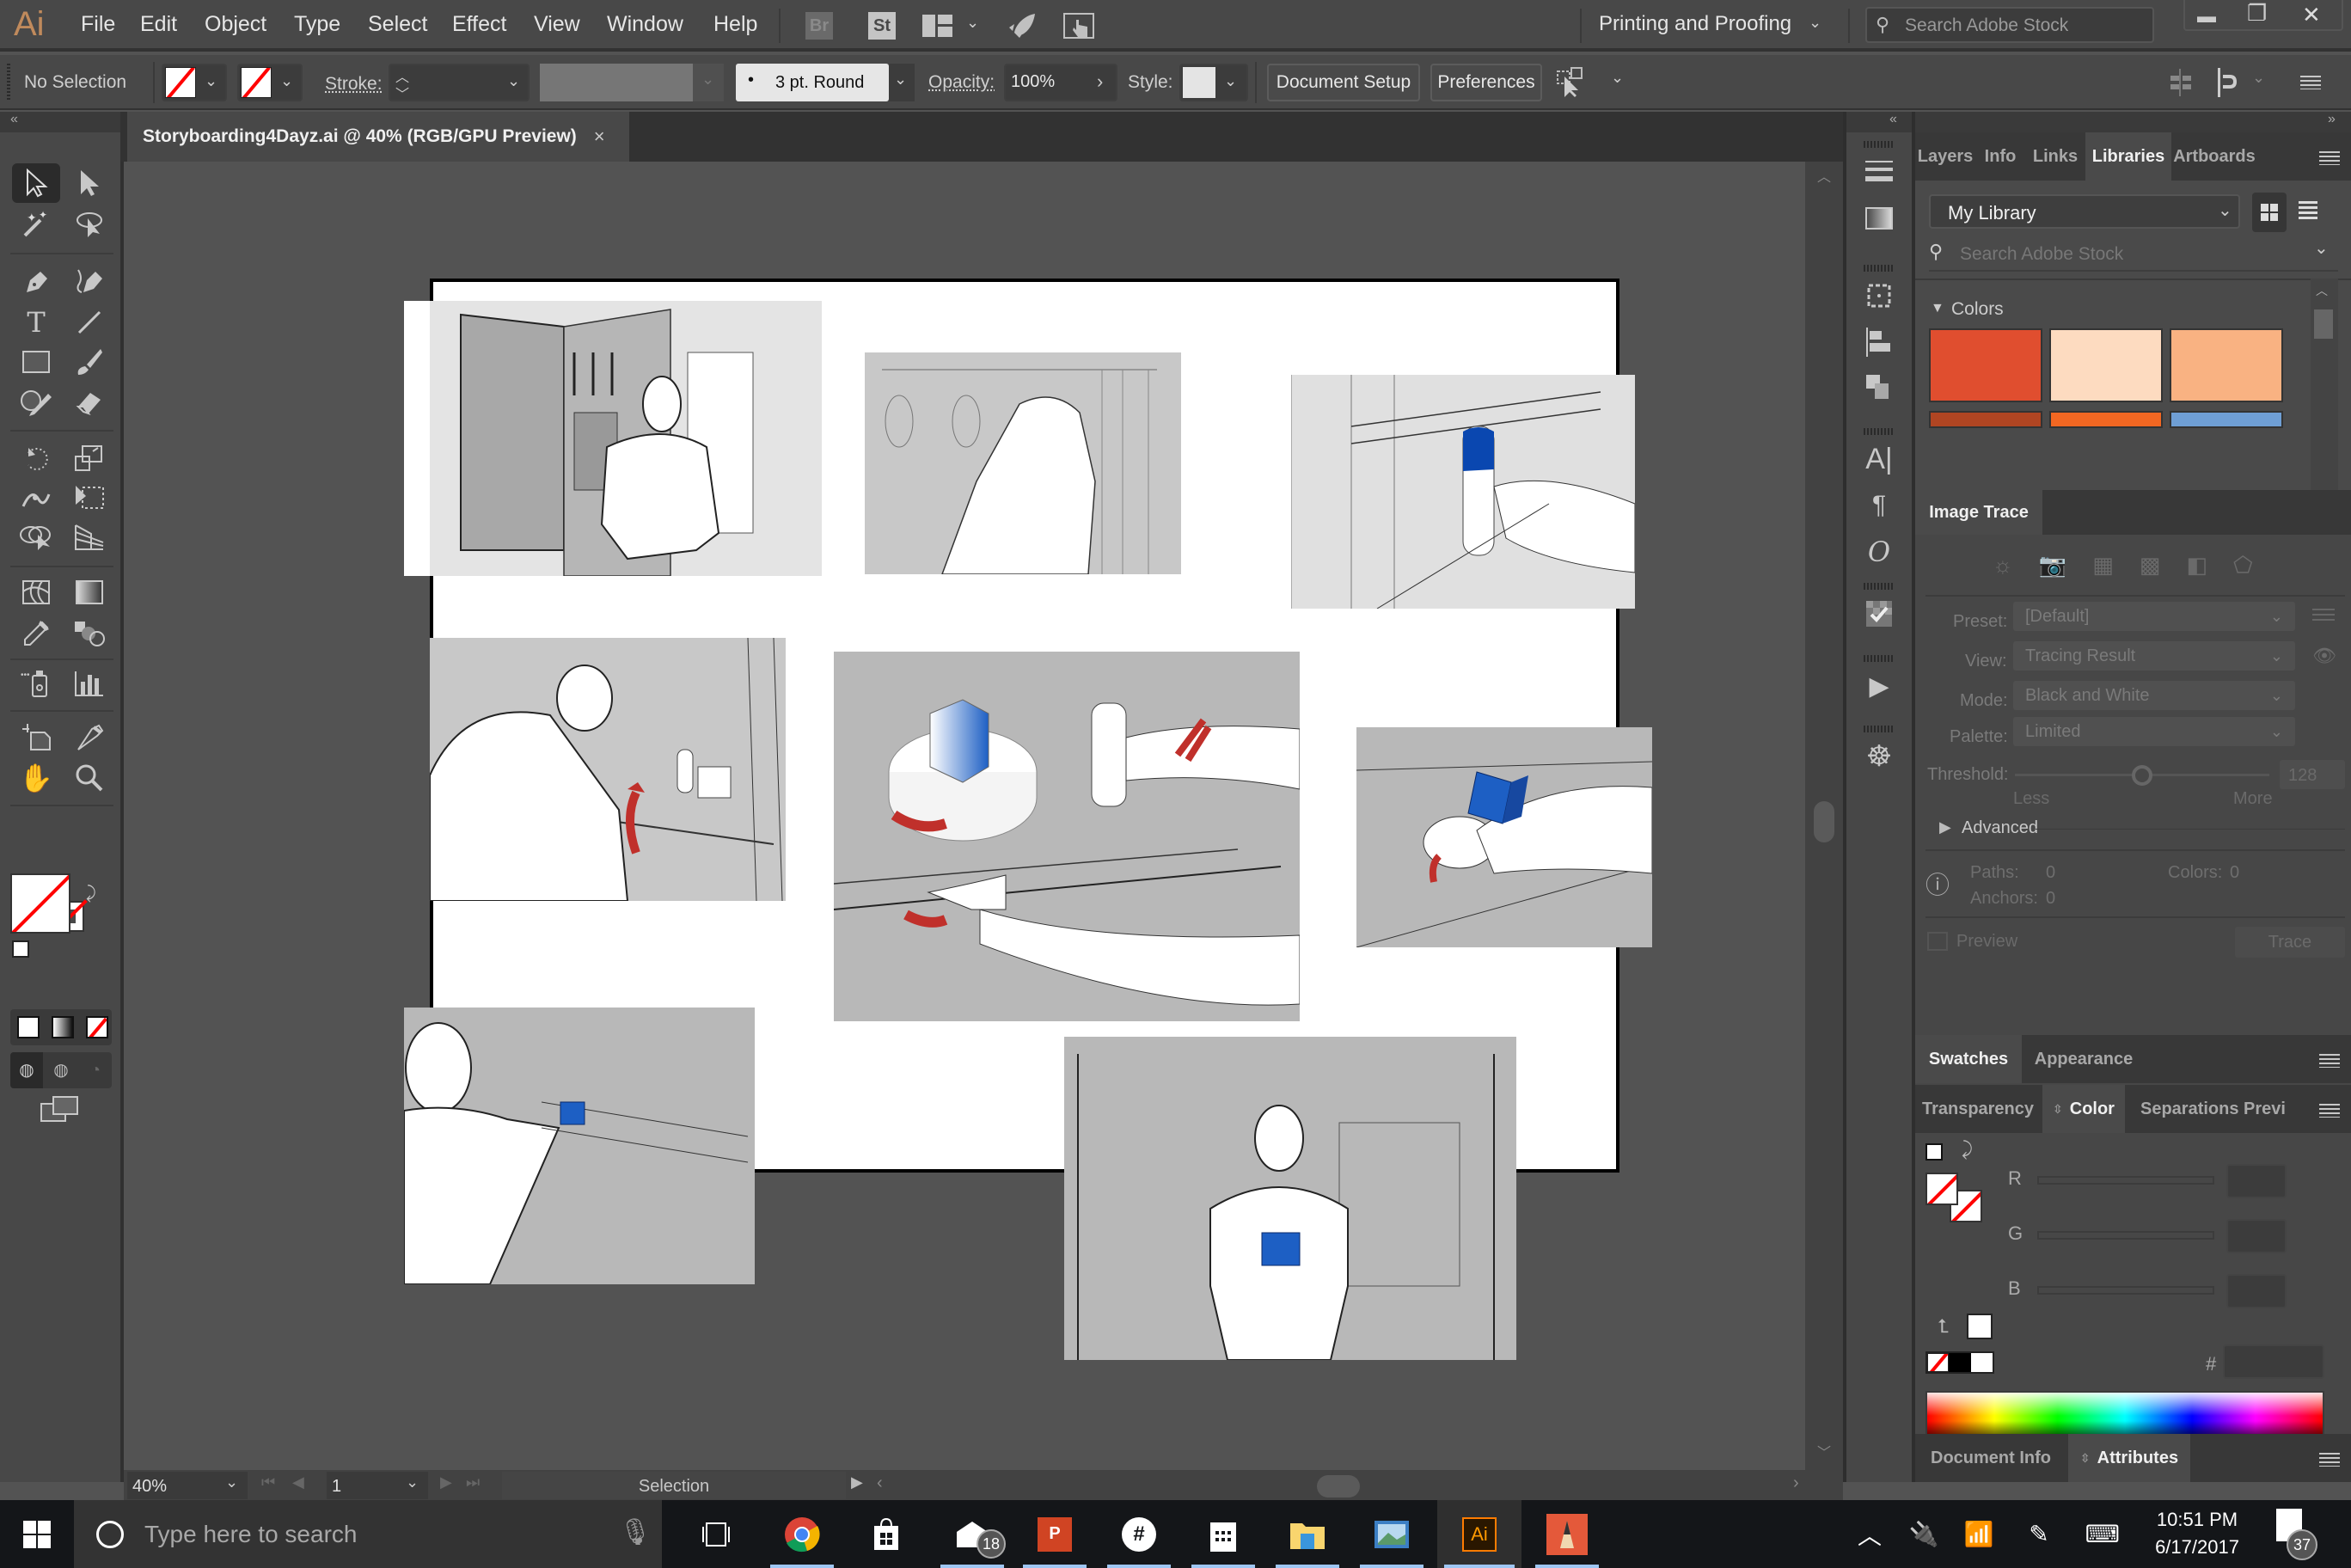  Describe the element at coordinates (1054, 1534) in the screenshot. I see `powerpoint-taskbar-icon: P` at that location.